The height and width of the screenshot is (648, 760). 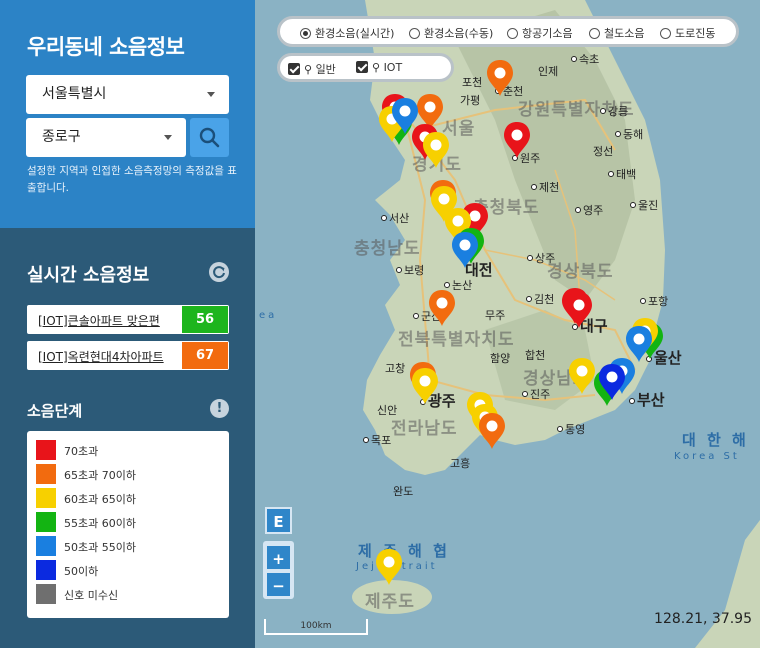 What do you see at coordinates (376, 67) in the screenshot?
I see `iot-pin-icon: ⚲` at bounding box center [376, 67].